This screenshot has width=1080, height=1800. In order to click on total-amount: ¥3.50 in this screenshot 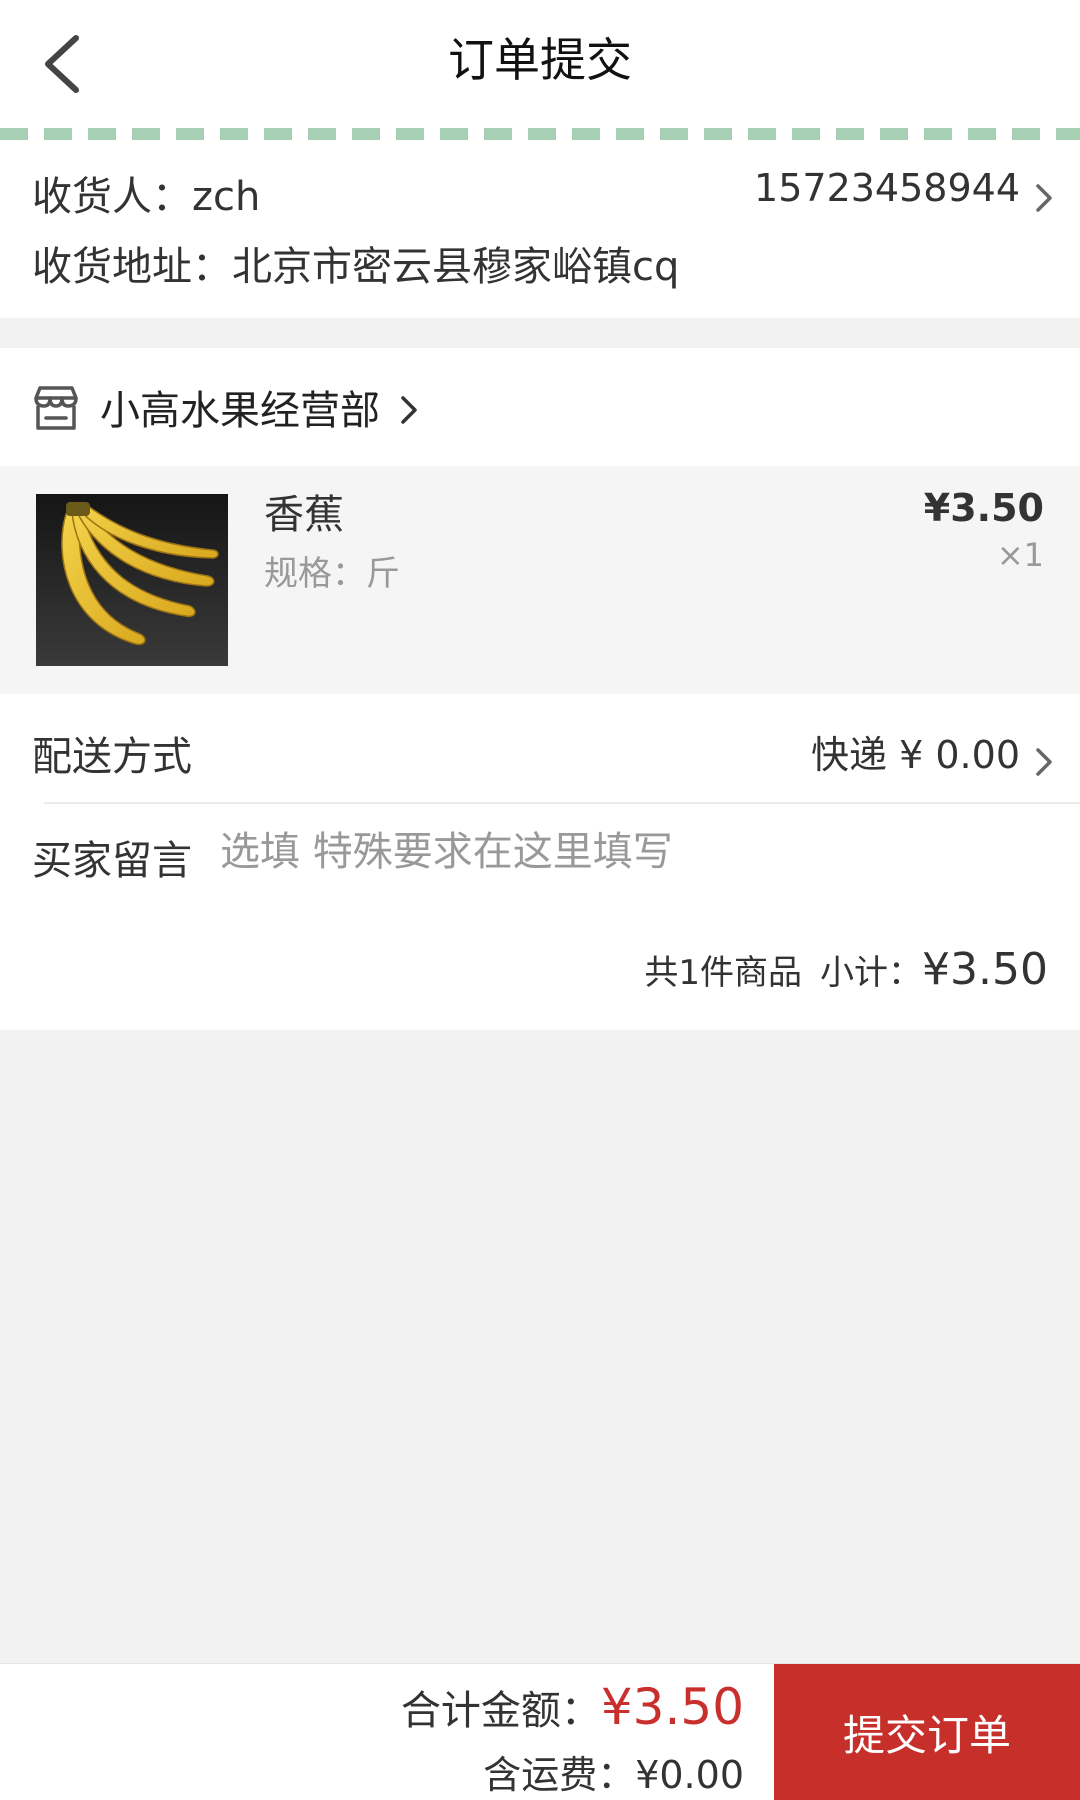, I will do `click(672, 1707)`.